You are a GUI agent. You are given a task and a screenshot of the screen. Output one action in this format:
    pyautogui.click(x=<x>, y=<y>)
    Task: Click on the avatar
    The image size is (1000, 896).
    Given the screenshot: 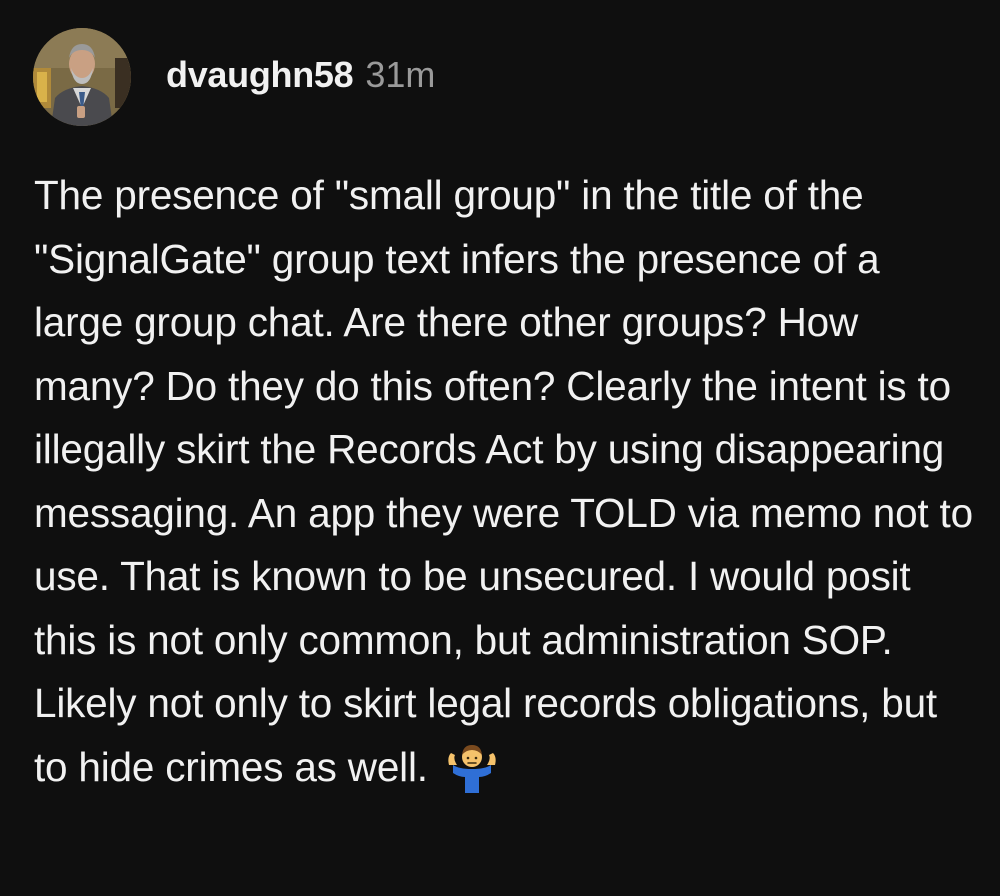 What is the action you would take?
    pyautogui.click(x=82, y=77)
    